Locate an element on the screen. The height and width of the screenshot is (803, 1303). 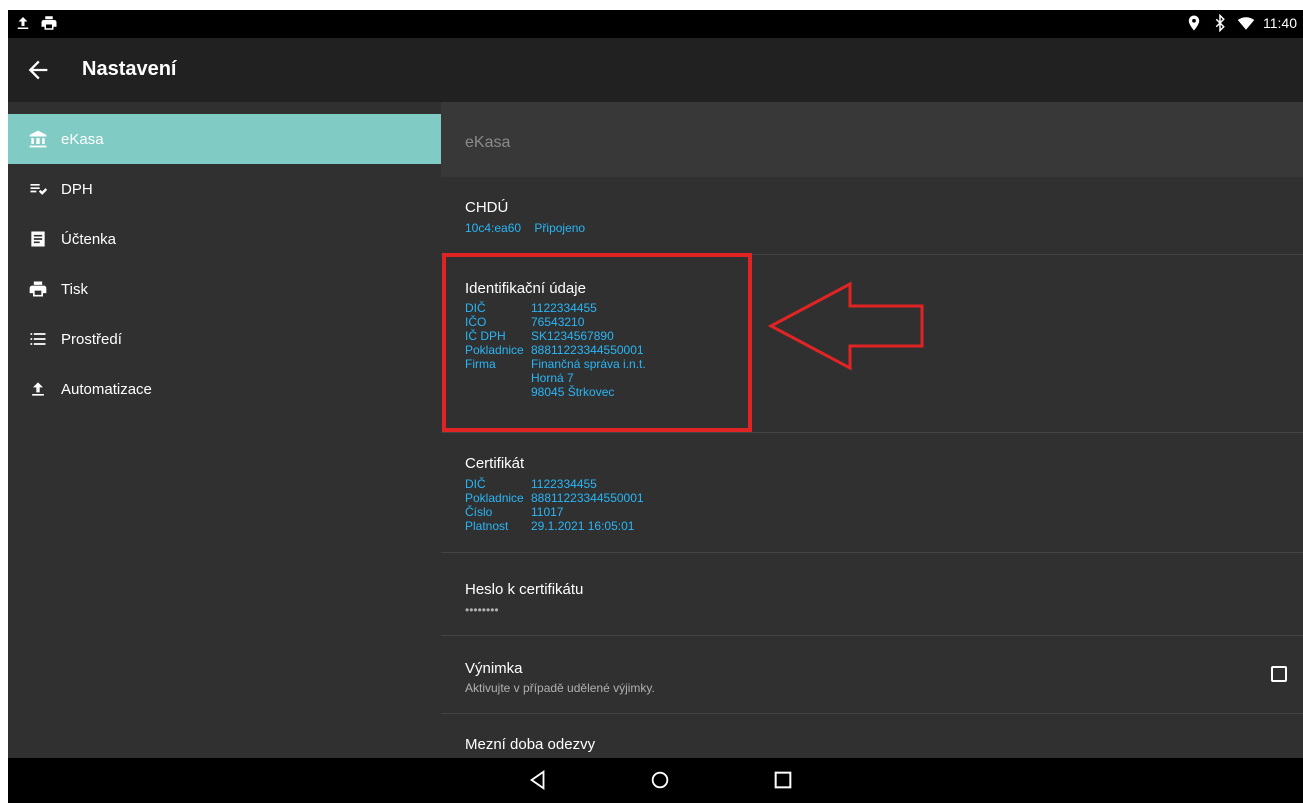
section-title: eKasa is located at coordinates (488, 142).